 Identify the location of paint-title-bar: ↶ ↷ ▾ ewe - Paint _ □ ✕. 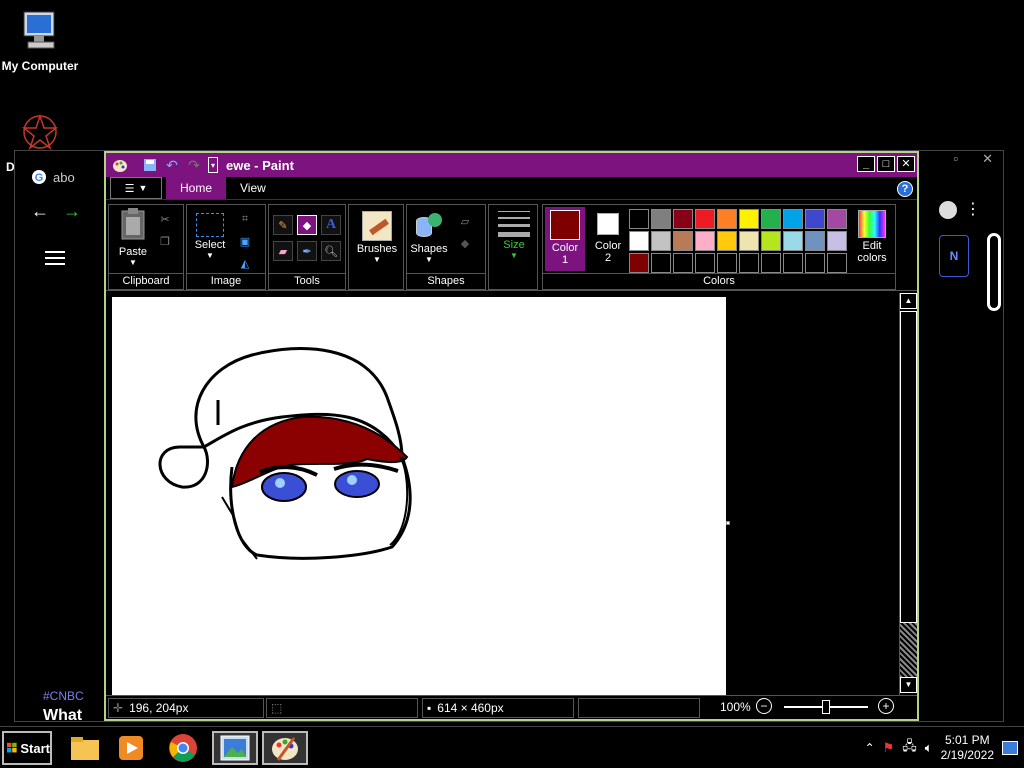
(511, 165).